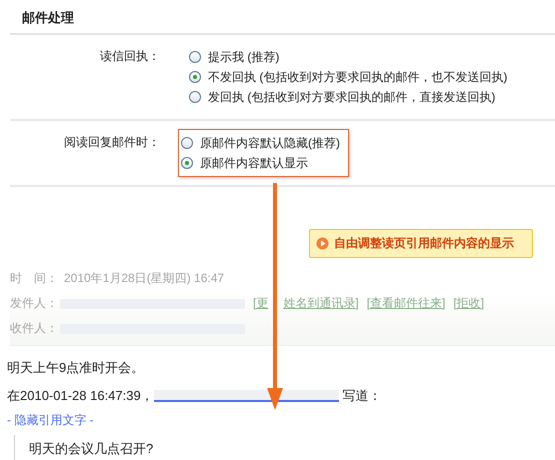 This screenshot has width=555, height=460. Describe the element at coordinates (91, 448) in the screenshot. I see `quoted-text: 明天的会议几点召开?` at that location.